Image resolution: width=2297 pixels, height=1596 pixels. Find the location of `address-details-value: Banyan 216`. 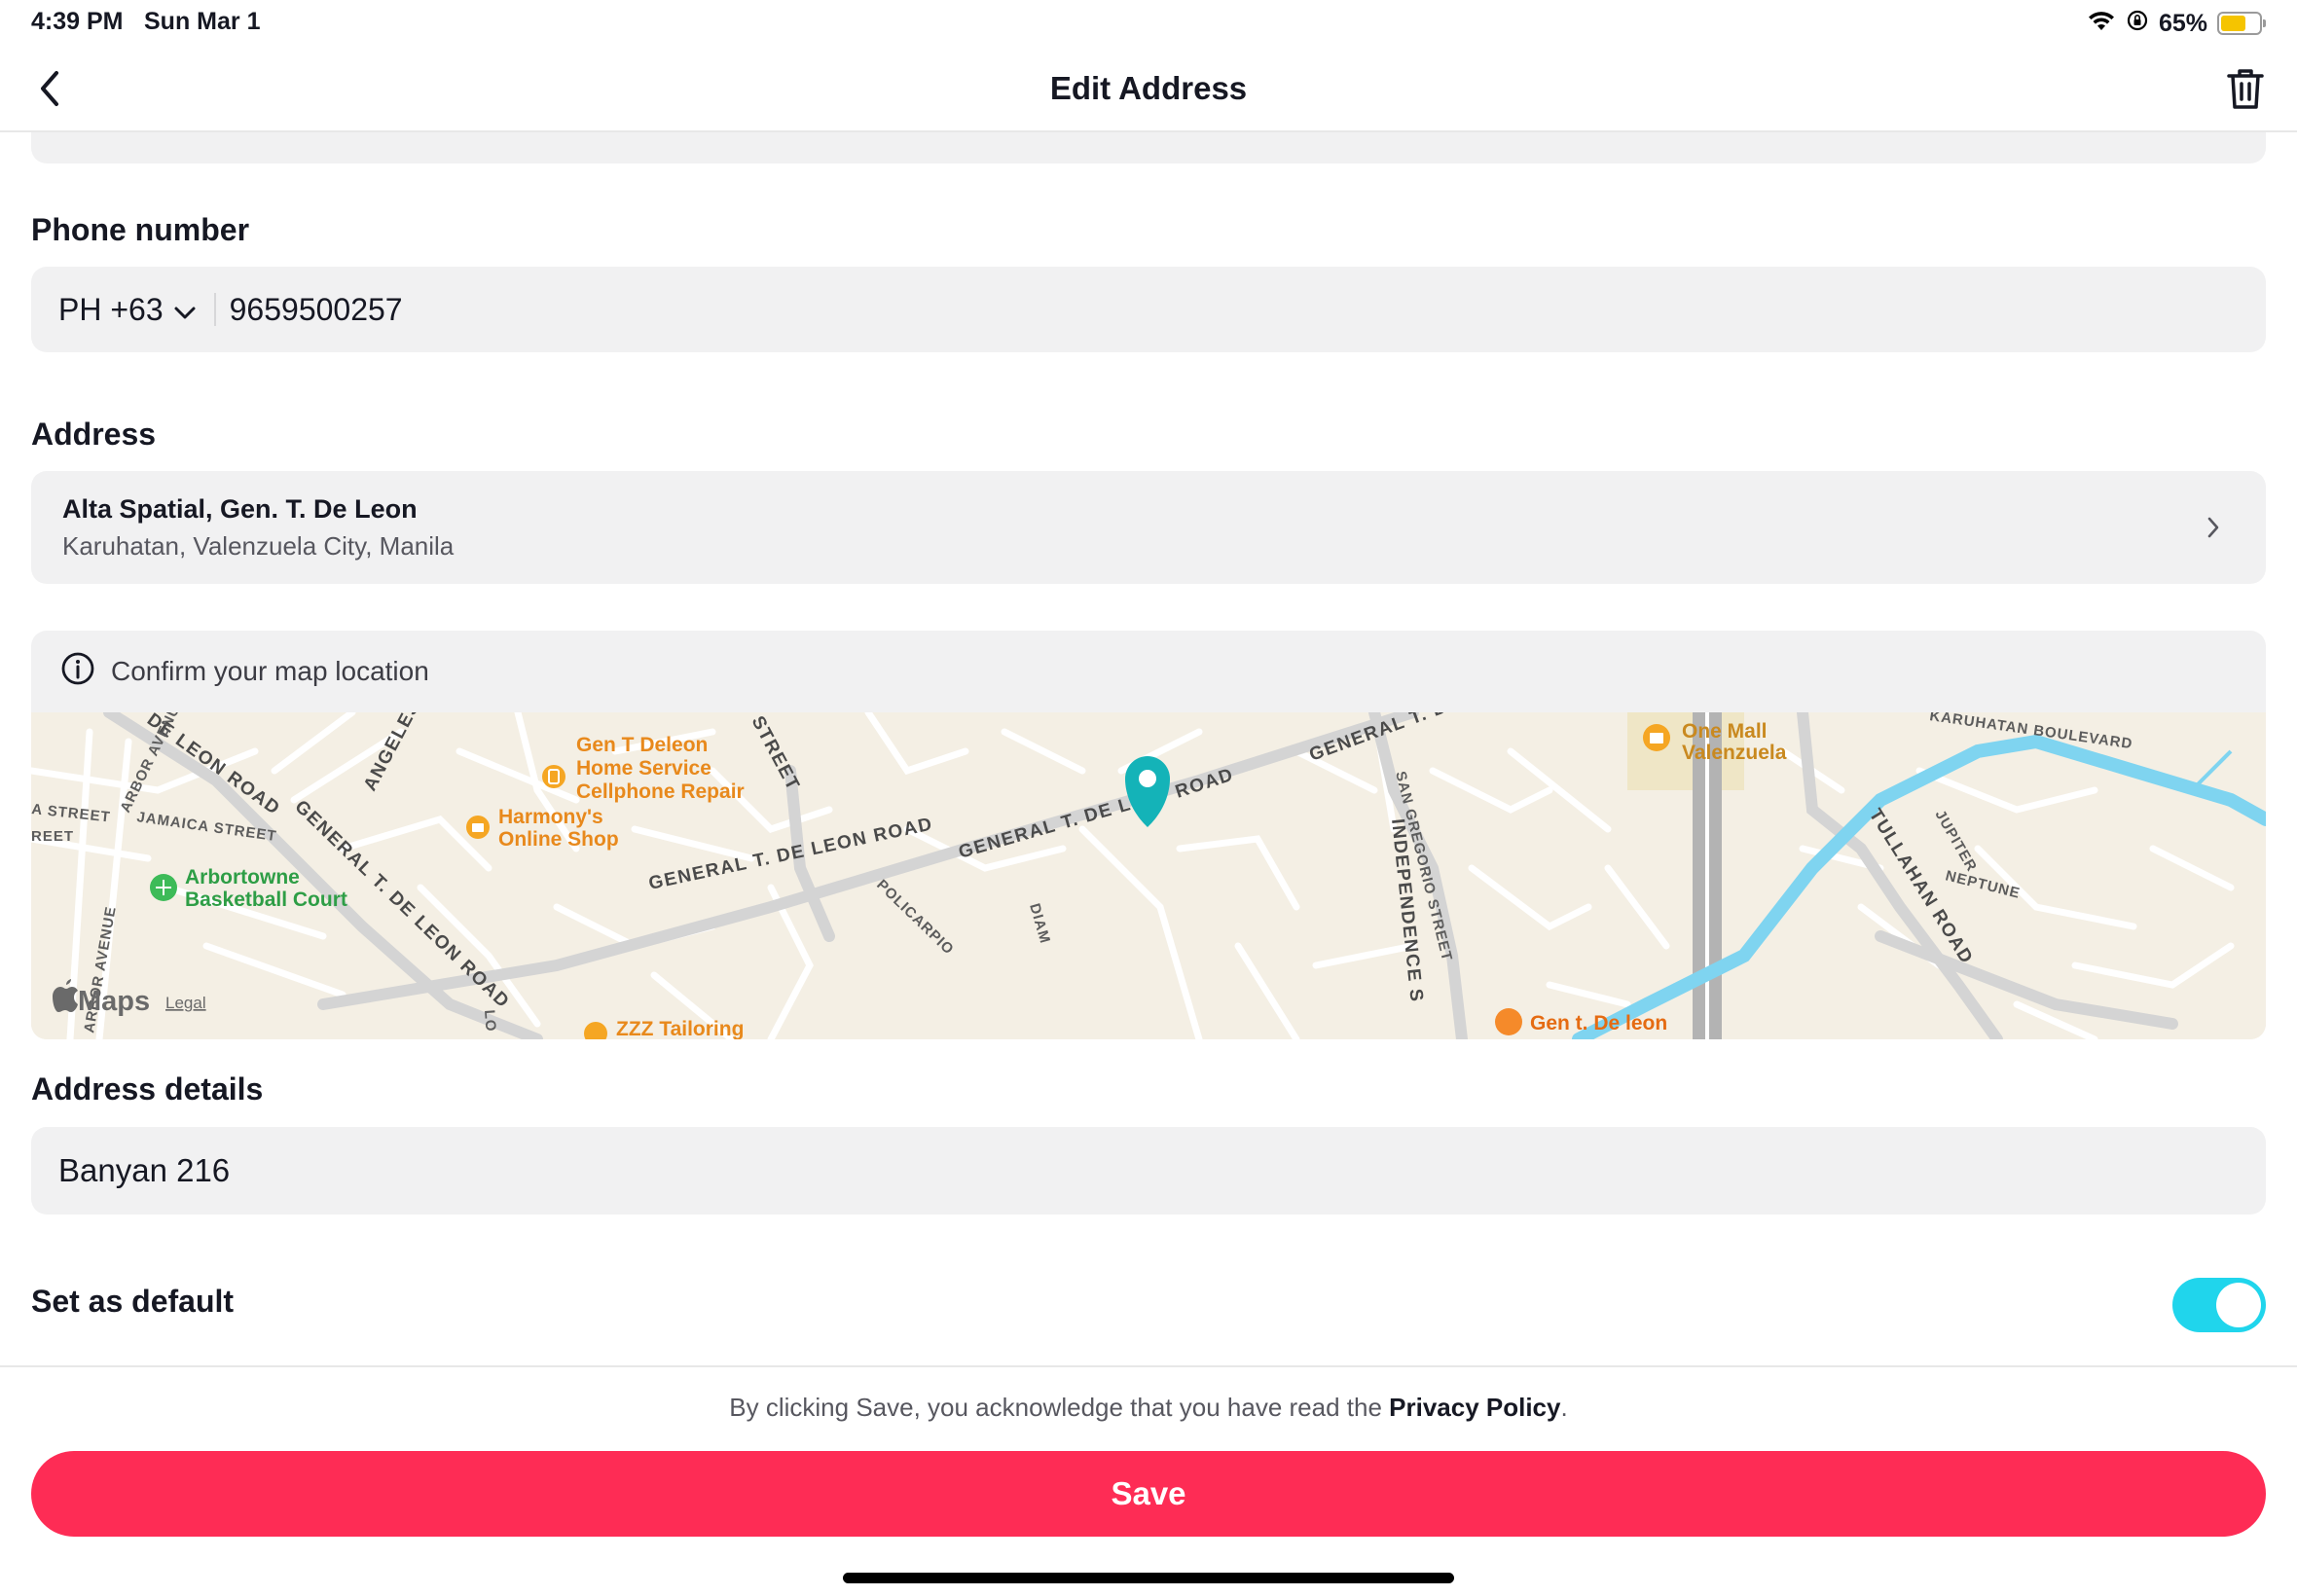

address-details-value: Banyan 216 is located at coordinates (144, 1170).